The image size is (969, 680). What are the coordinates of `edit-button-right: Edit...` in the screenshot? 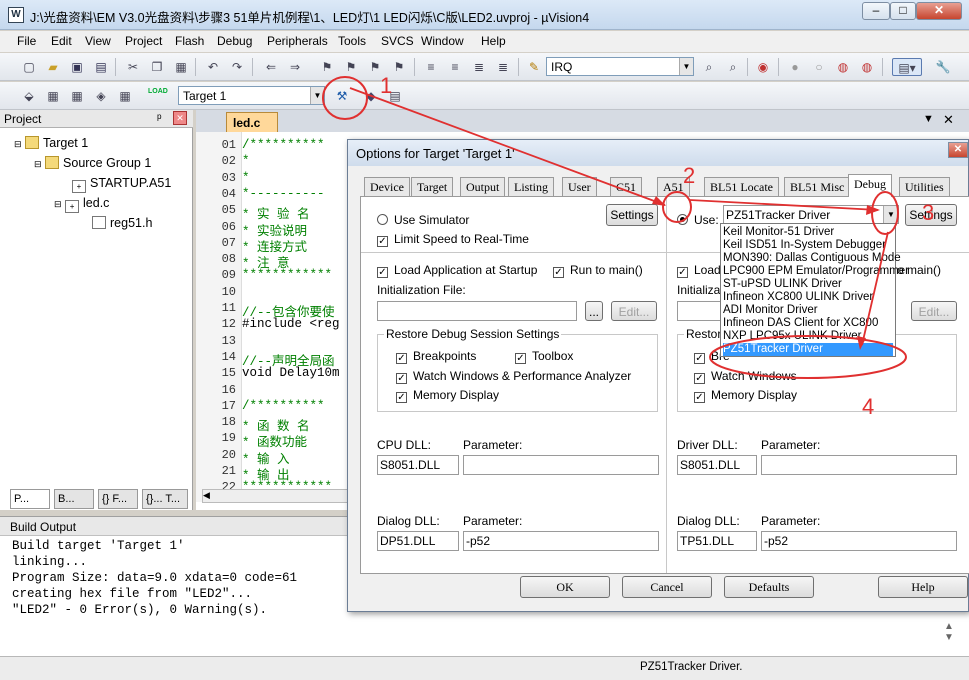 It's located at (934, 311).